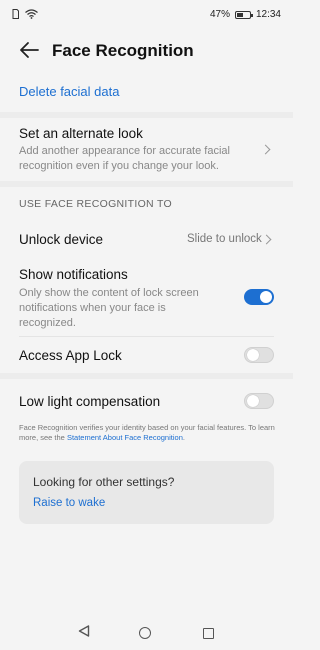 The width and height of the screenshot is (320, 650). What do you see at coordinates (69, 503) in the screenshot?
I see `raise-to-wake-link: Raise to wake` at bounding box center [69, 503].